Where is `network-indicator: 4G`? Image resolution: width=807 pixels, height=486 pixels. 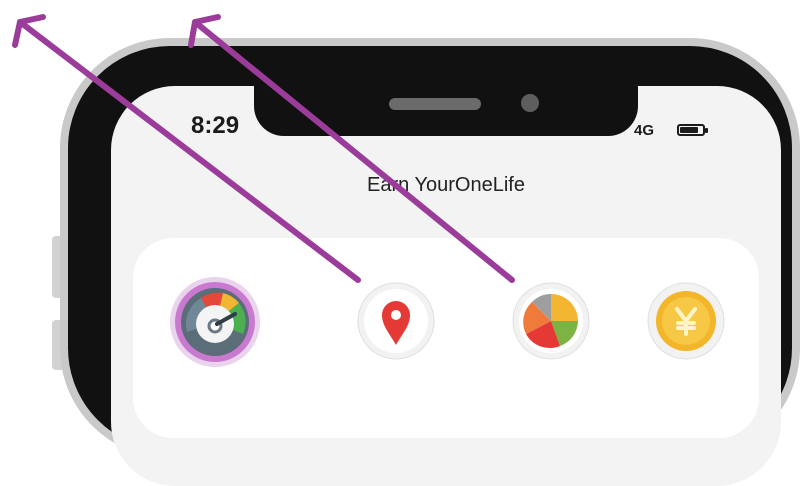 network-indicator: 4G is located at coordinates (644, 130).